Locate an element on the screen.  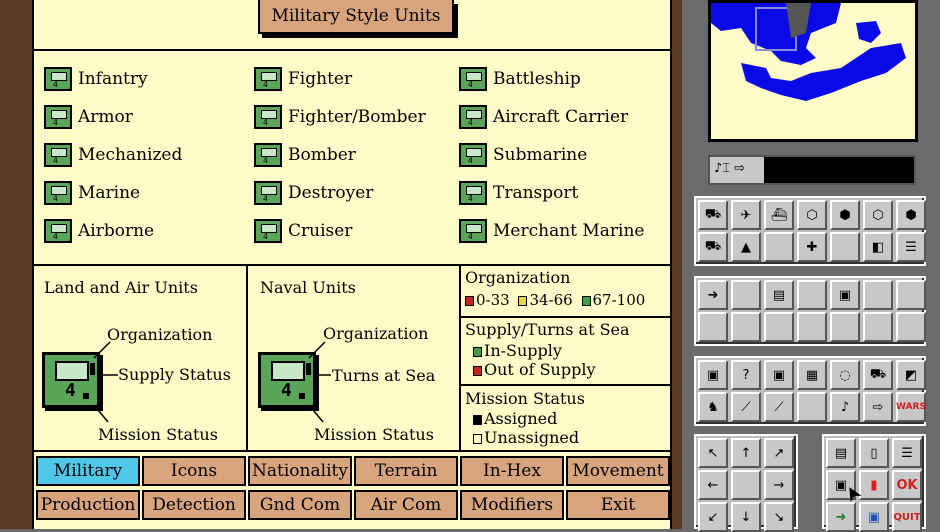
aircraft-carrier-icon: 4 is located at coordinates (473, 117).